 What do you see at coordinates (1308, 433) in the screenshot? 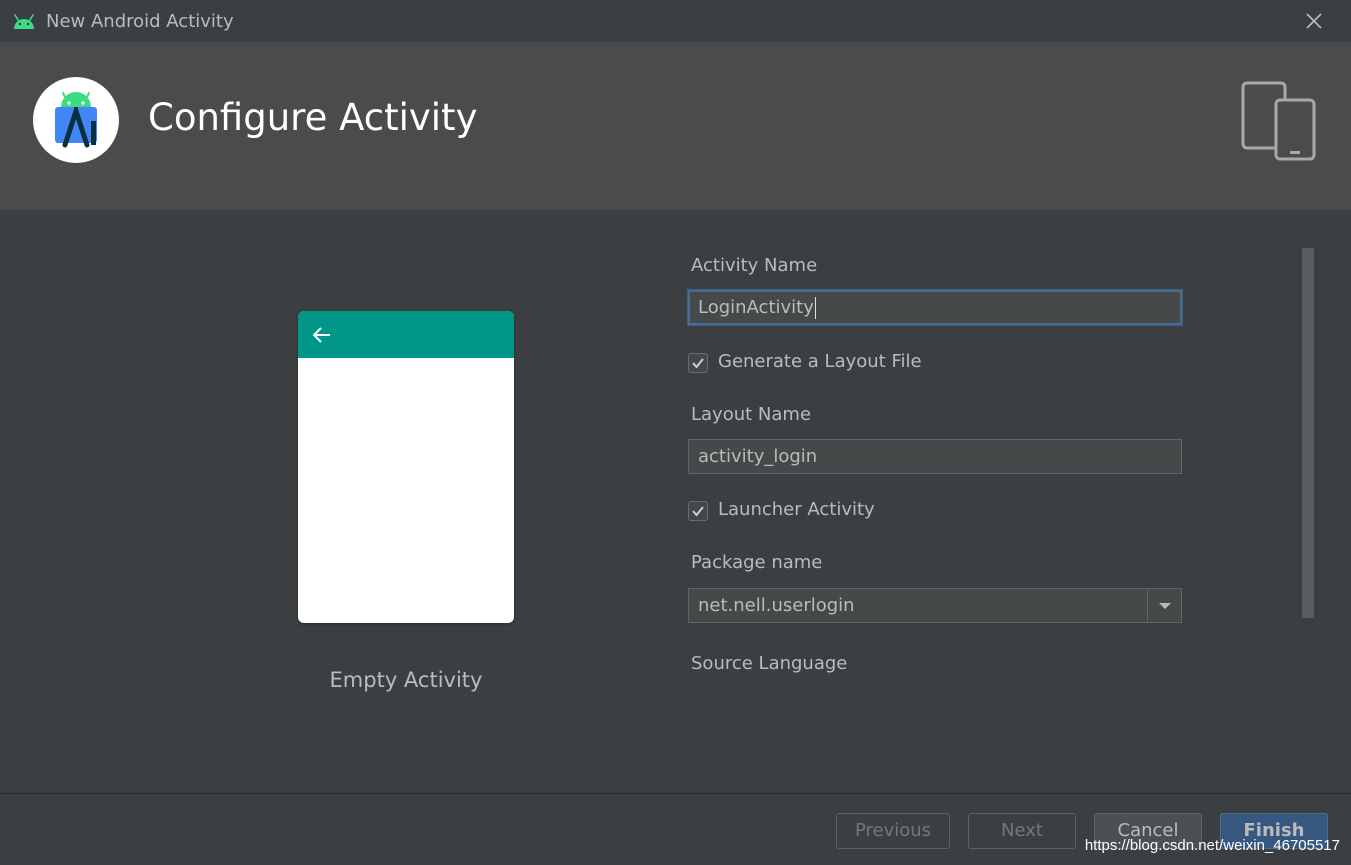
I see `vertical-scrollbar` at bounding box center [1308, 433].